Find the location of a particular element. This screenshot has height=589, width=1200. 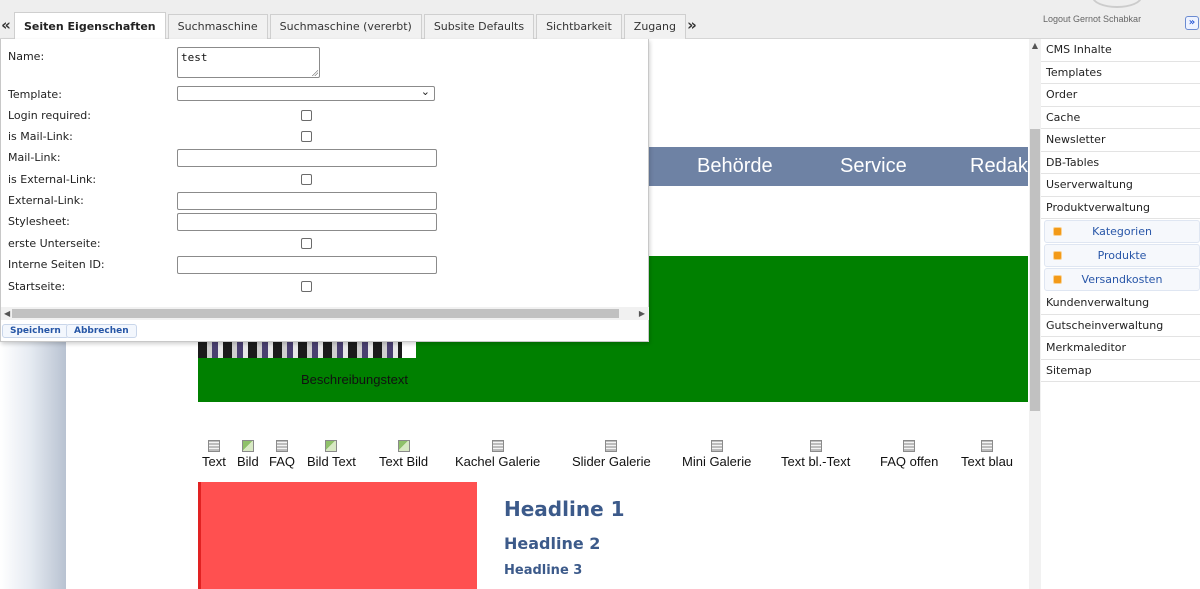

sidebar-item-gutscheinverwaltung: Gutscheinverwaltung is located at coordinates (1120, 326).